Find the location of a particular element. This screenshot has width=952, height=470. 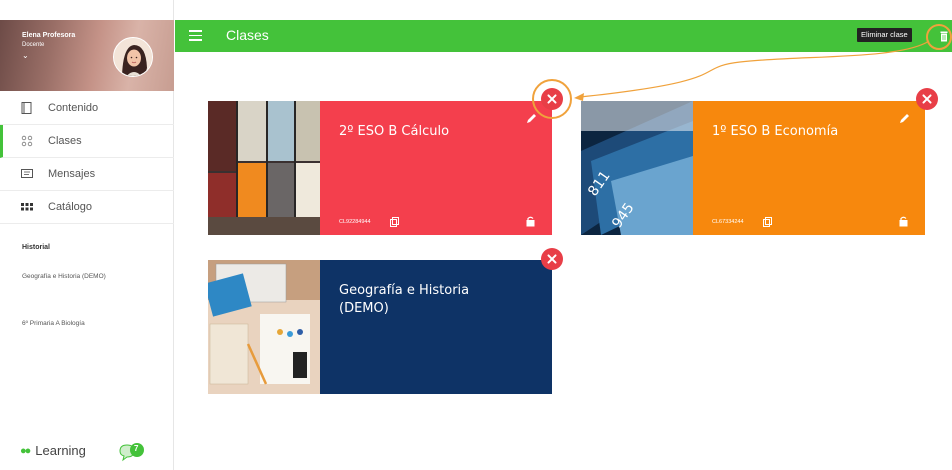

chat-bubble-icon is located at coordinates (131, 452).